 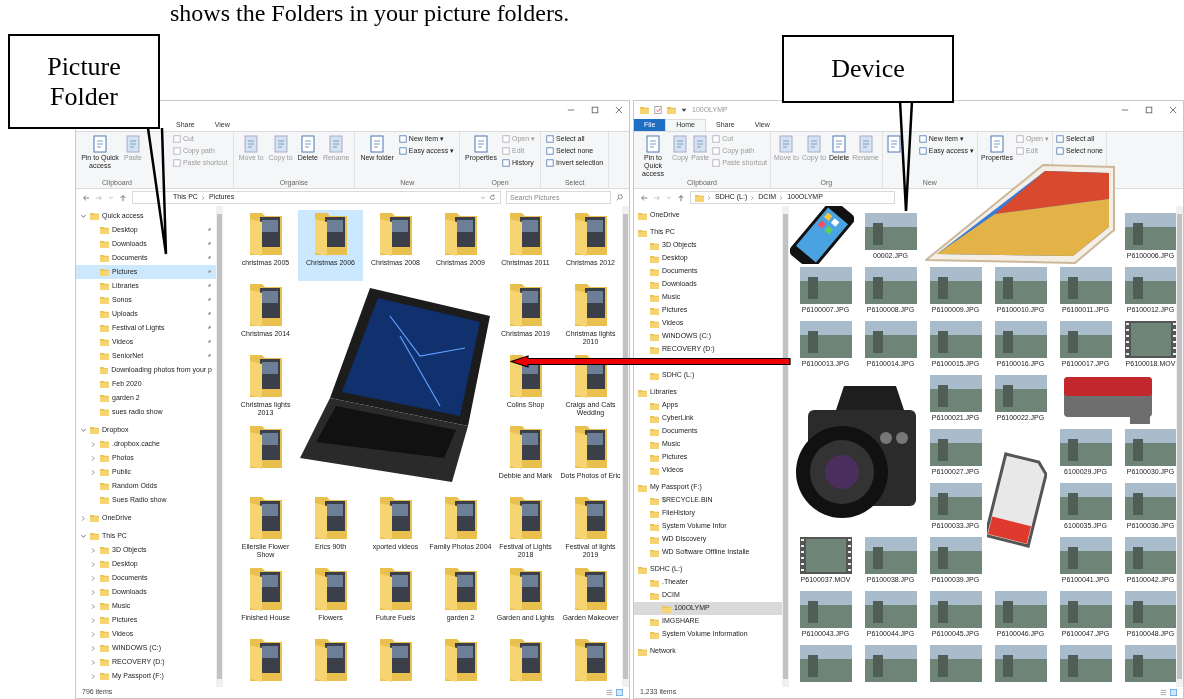 What do you see at coordinates (492, 197) in the screenshot?
I see `refresh-icon` at bounding box center [492, 197].